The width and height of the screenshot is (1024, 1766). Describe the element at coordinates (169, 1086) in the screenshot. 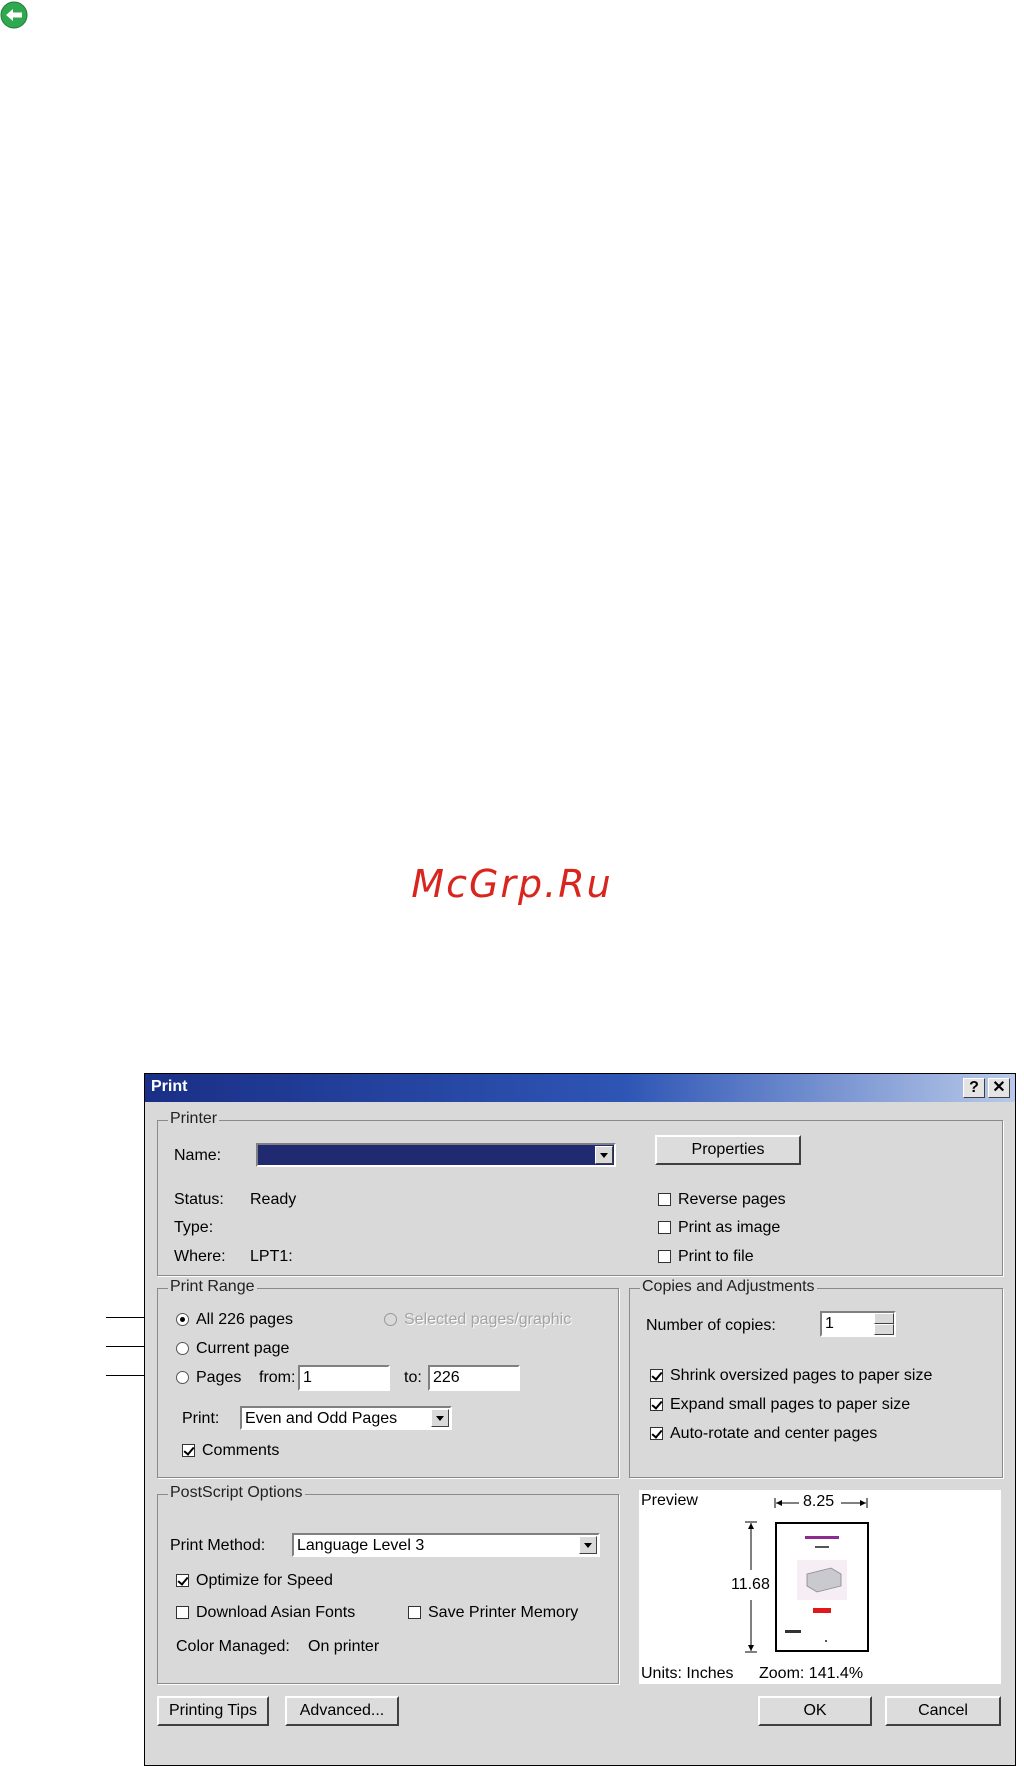

I see `dialog-title: Print` at that location.